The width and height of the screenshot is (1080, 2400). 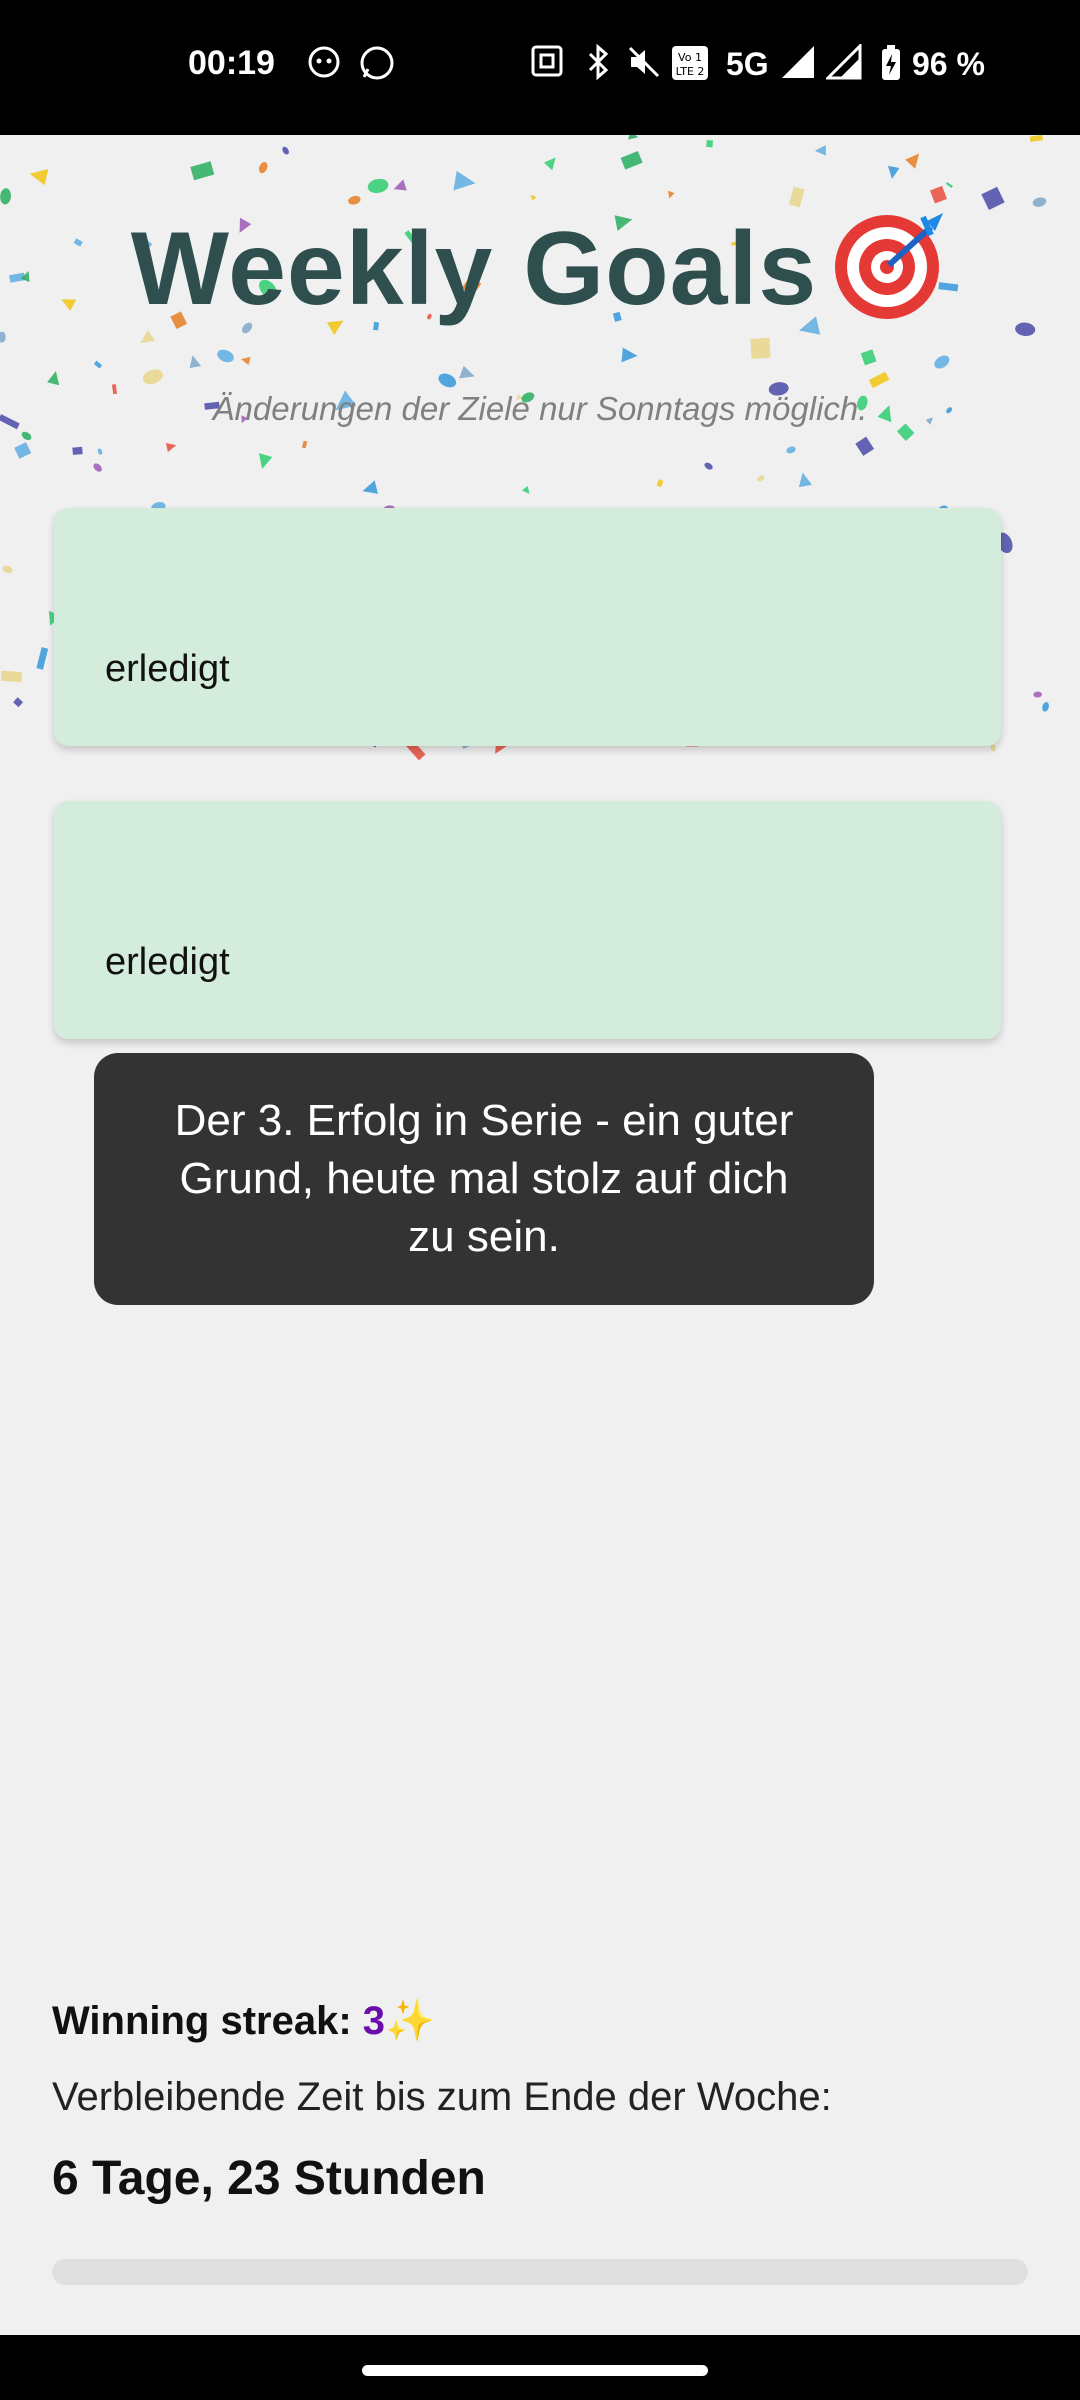 I want to click on winning-streak: Winning streak: 3✨, so click(x=243, y=2020).